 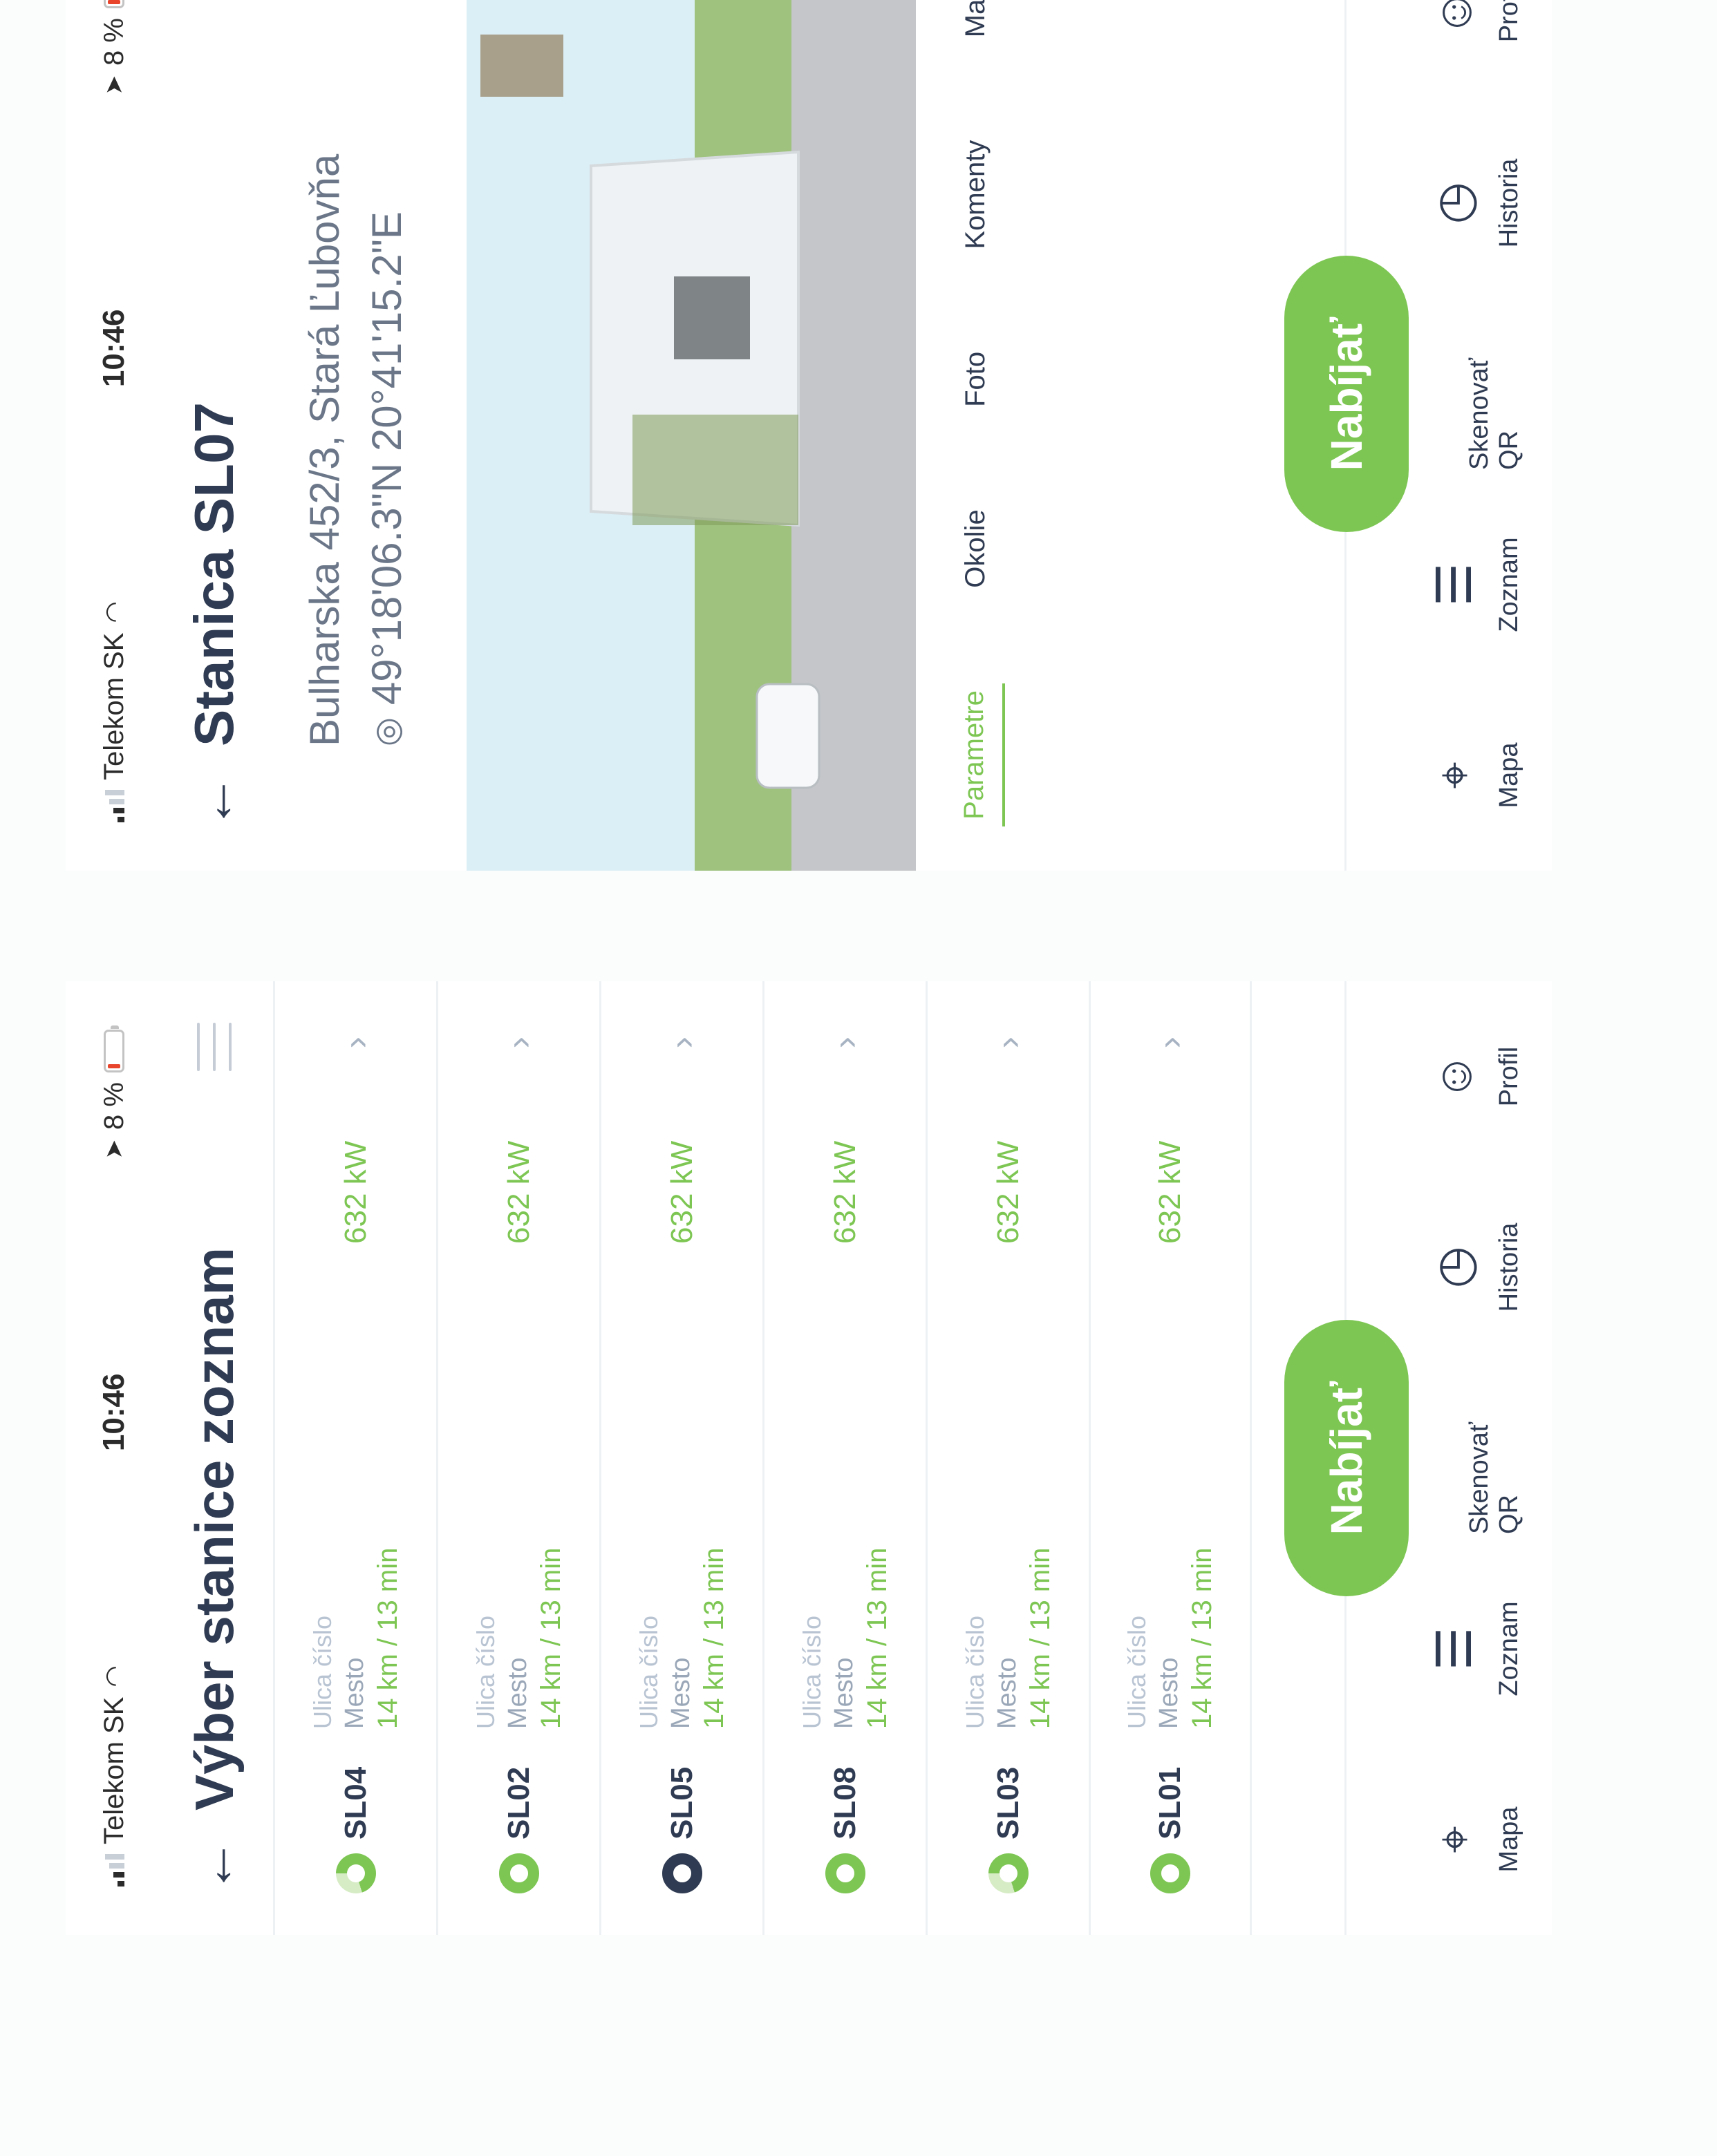 I want to click on detail-tabs: Parametre Okolie Foto Komenty Mapa, so click(x=978, y=435).